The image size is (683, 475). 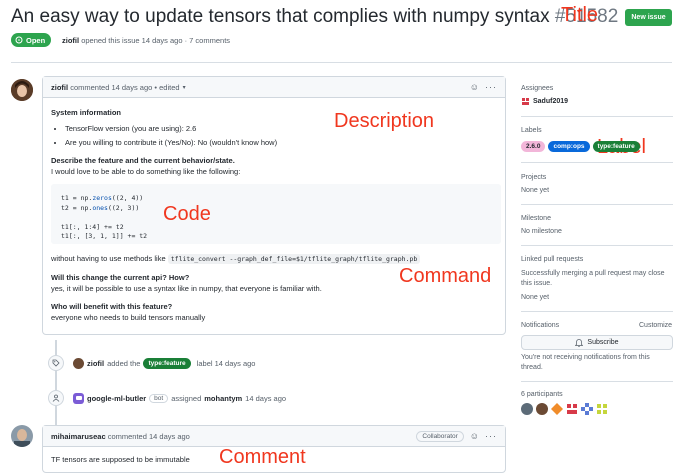 I want to click on event-user: ziofil, so click(x=95, y=363).